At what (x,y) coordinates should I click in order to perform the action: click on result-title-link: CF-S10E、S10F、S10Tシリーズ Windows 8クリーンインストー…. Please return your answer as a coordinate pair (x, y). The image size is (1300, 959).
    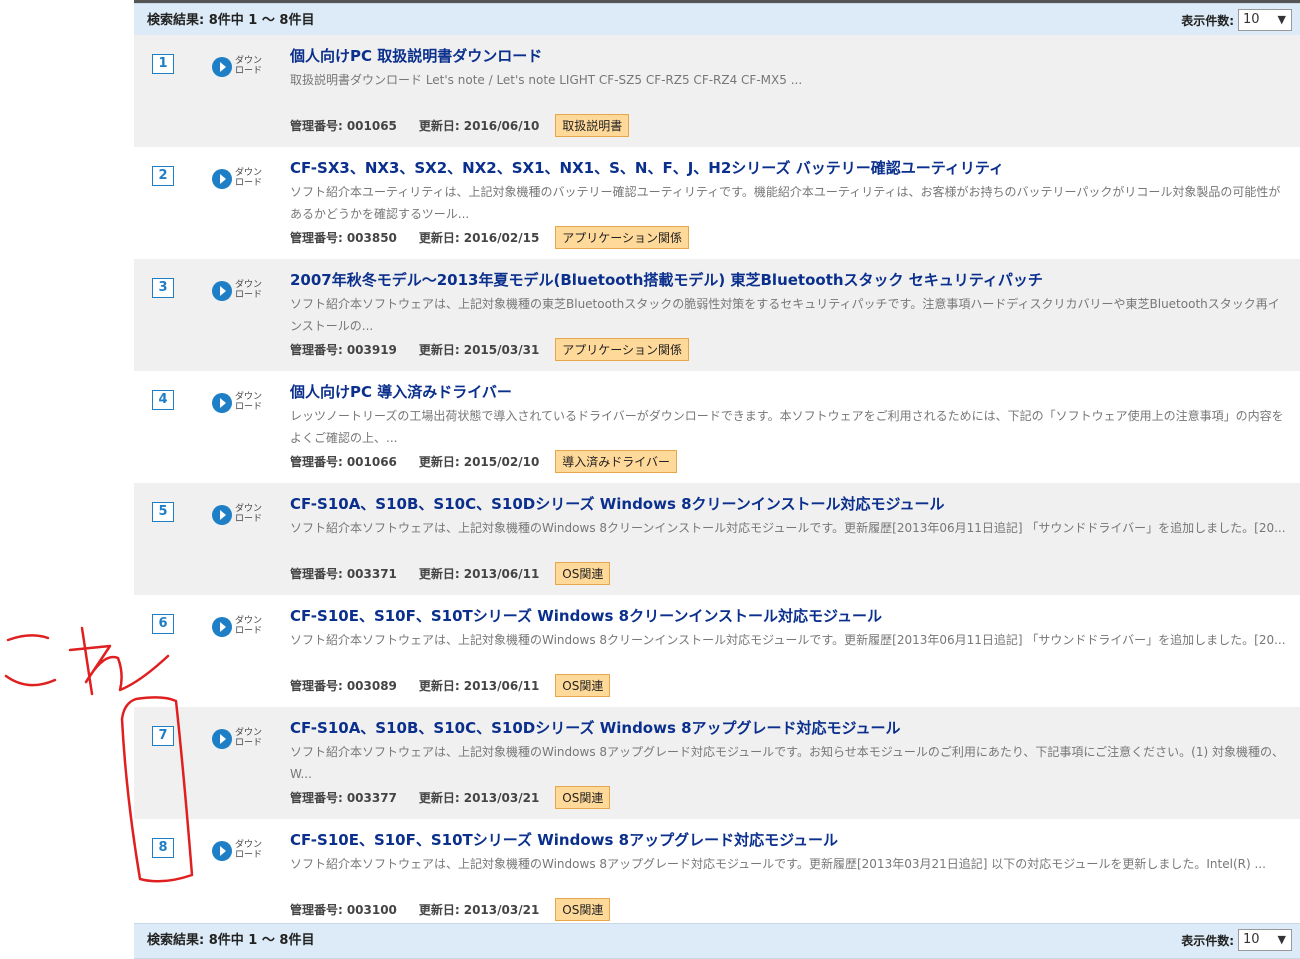
    Looking at the image, I should click on (790, 615).